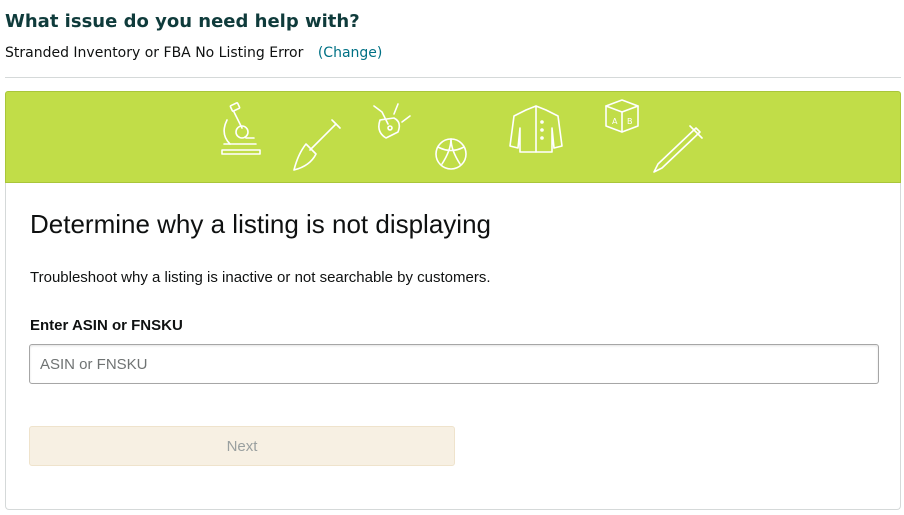  What do you see at coordinates (678, 149) in the screenshot?
I see `pen-icon` at bounding box center [678, 149].